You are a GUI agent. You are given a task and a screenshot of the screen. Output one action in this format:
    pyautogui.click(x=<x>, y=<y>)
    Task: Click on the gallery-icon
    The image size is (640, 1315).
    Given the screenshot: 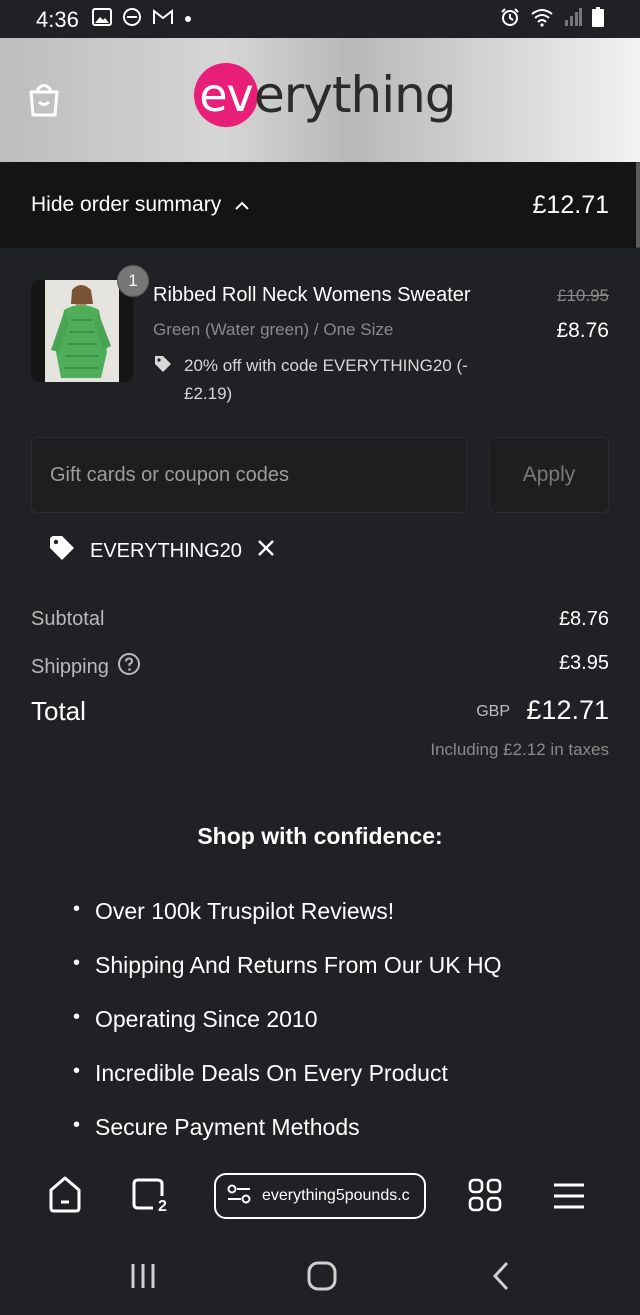 What is the action you would take?
    pyautogui.click(x=102, y=19)
    